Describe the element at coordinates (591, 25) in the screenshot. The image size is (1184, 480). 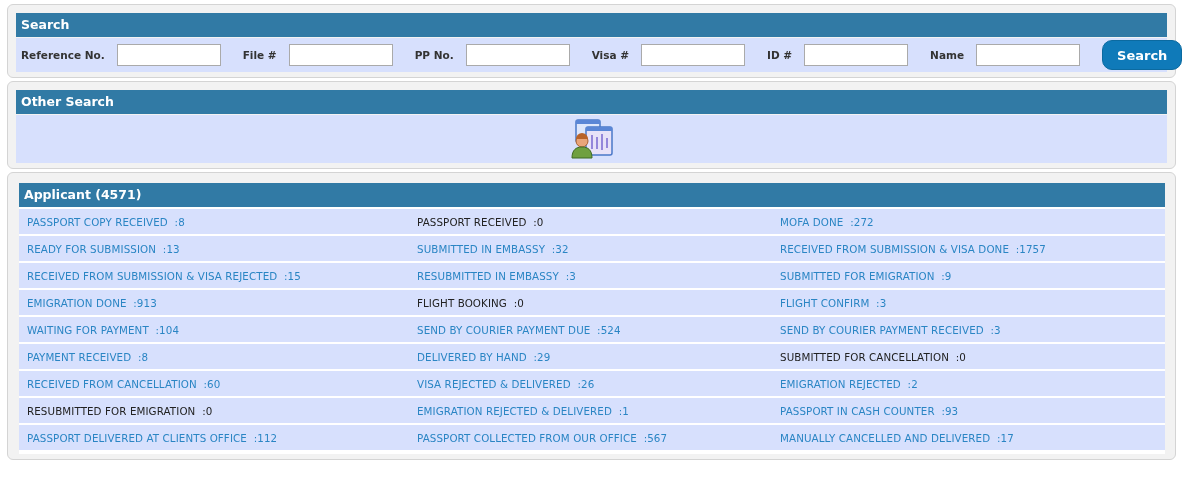
I see `panel-header: Search` at that location.